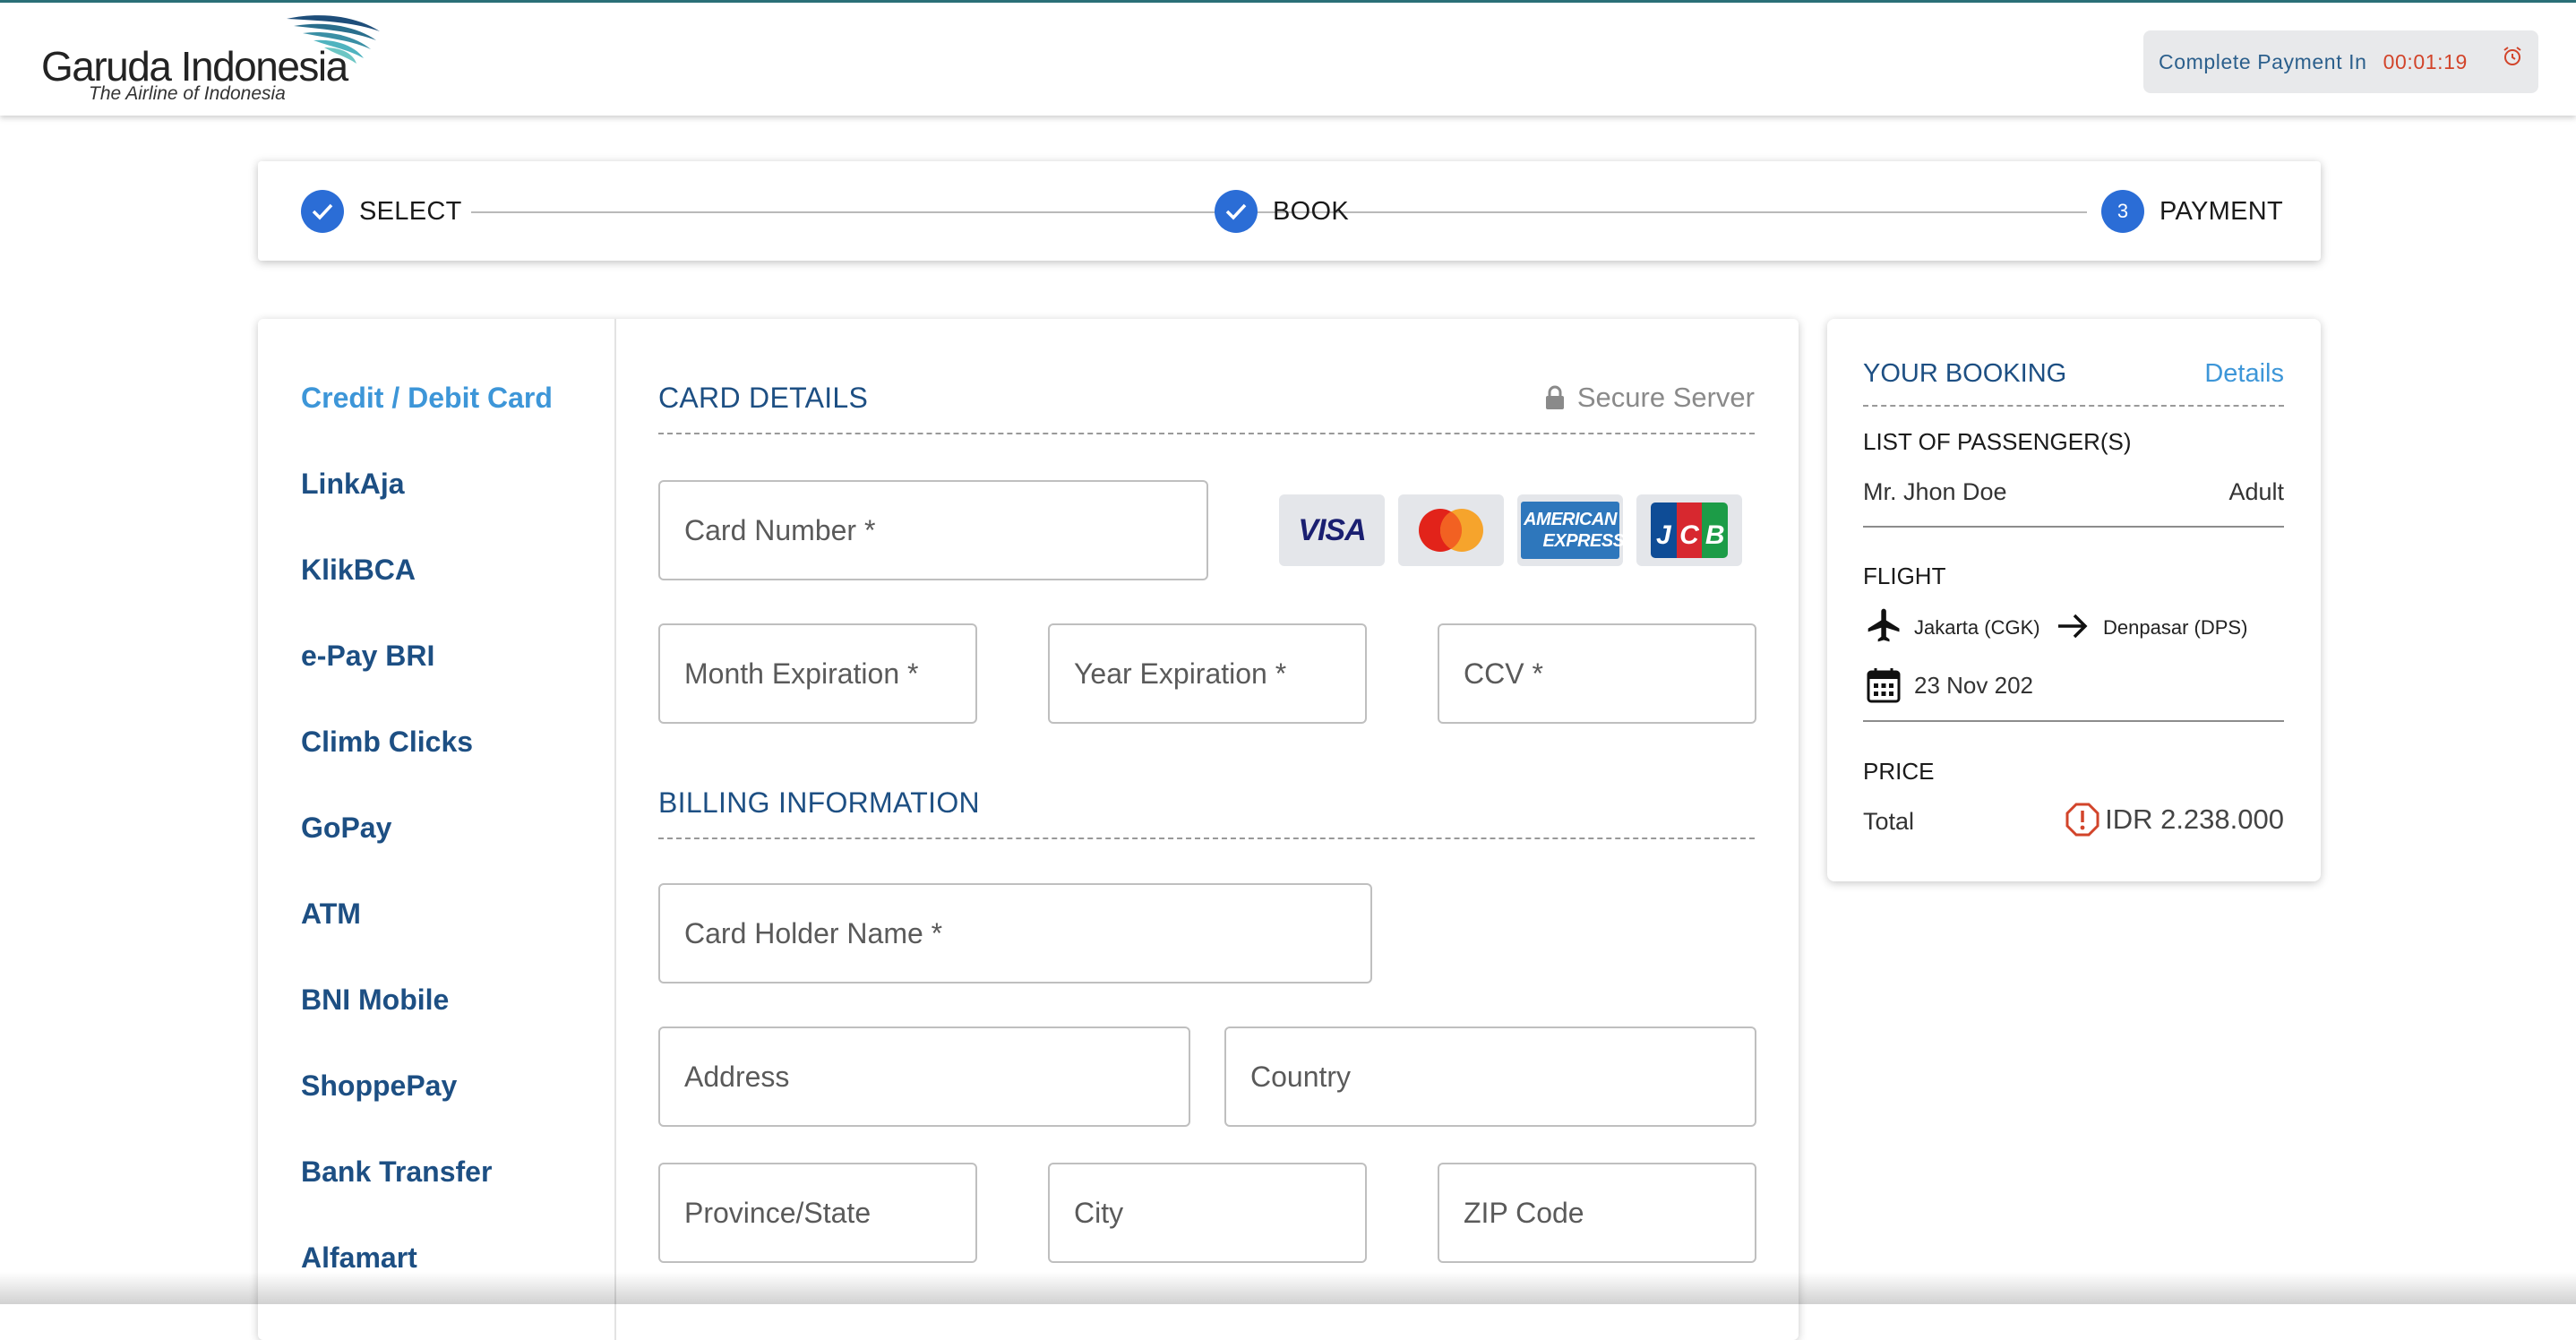 Image resolution: width=2576 pixels, height=1340 pixels. Describe the element at coordinates (367, 656) in the screenshot. I see `method-epay-bri: e-Pay BRI` at that location.